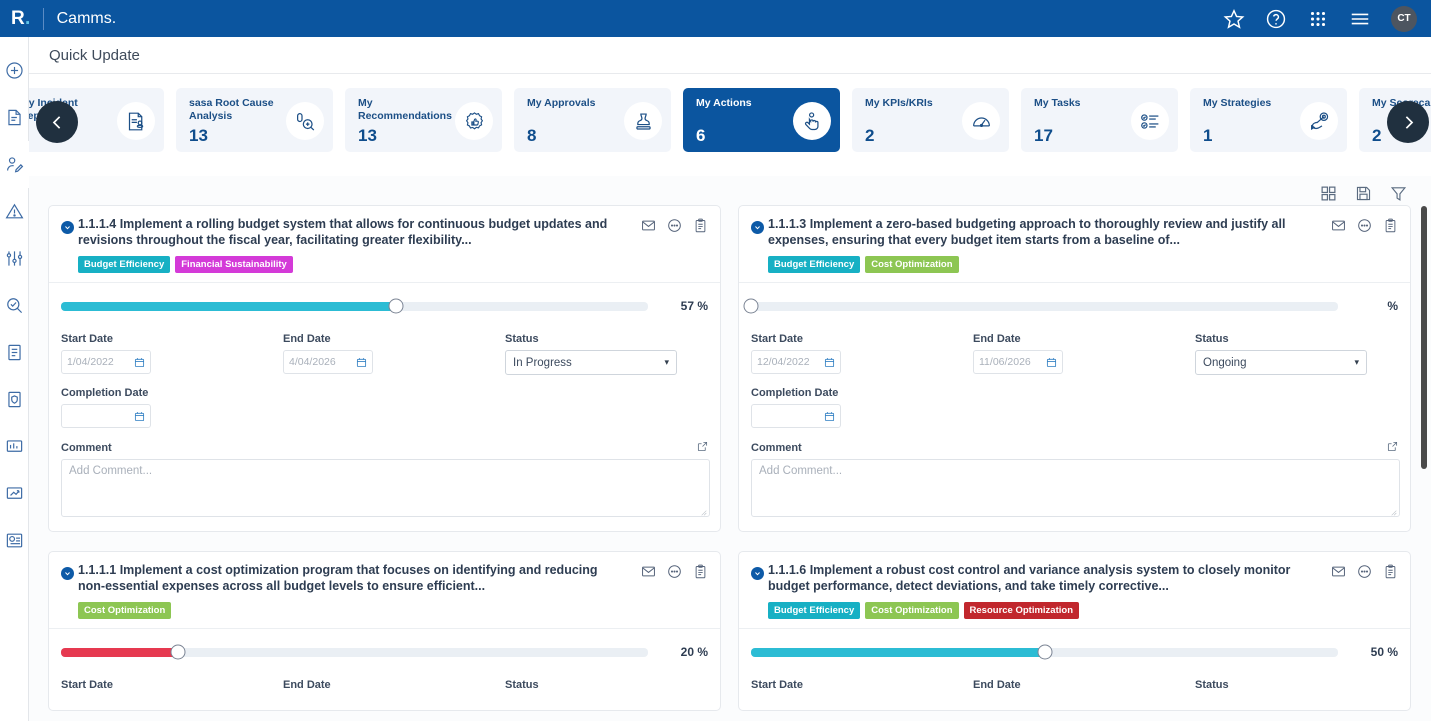  Describe the element at coordinates (795, 393) in the screenshot. I see `completion-date-label: Completion Date` at that location.